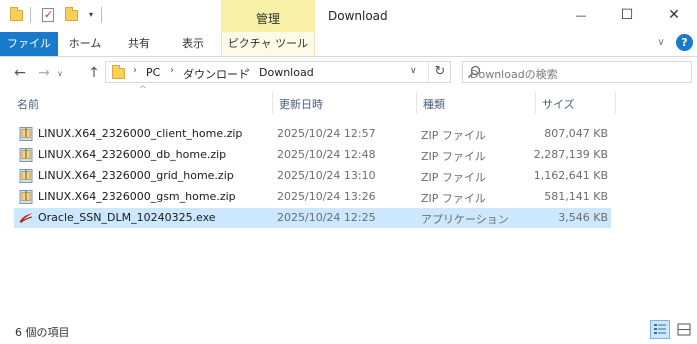 This screenshot has width=697, height=344. I want to click on file-name: LINUX.X64_2326000_grid_home.zip, so click(136, 175).